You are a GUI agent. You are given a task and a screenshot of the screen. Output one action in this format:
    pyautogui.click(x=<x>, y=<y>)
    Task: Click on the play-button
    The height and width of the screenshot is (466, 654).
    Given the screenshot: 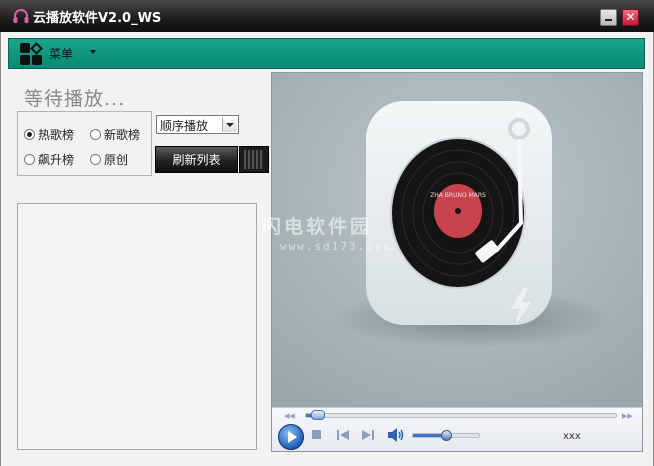 What is the action you would take?
    pyautogui.click(x=291, y=437)
    